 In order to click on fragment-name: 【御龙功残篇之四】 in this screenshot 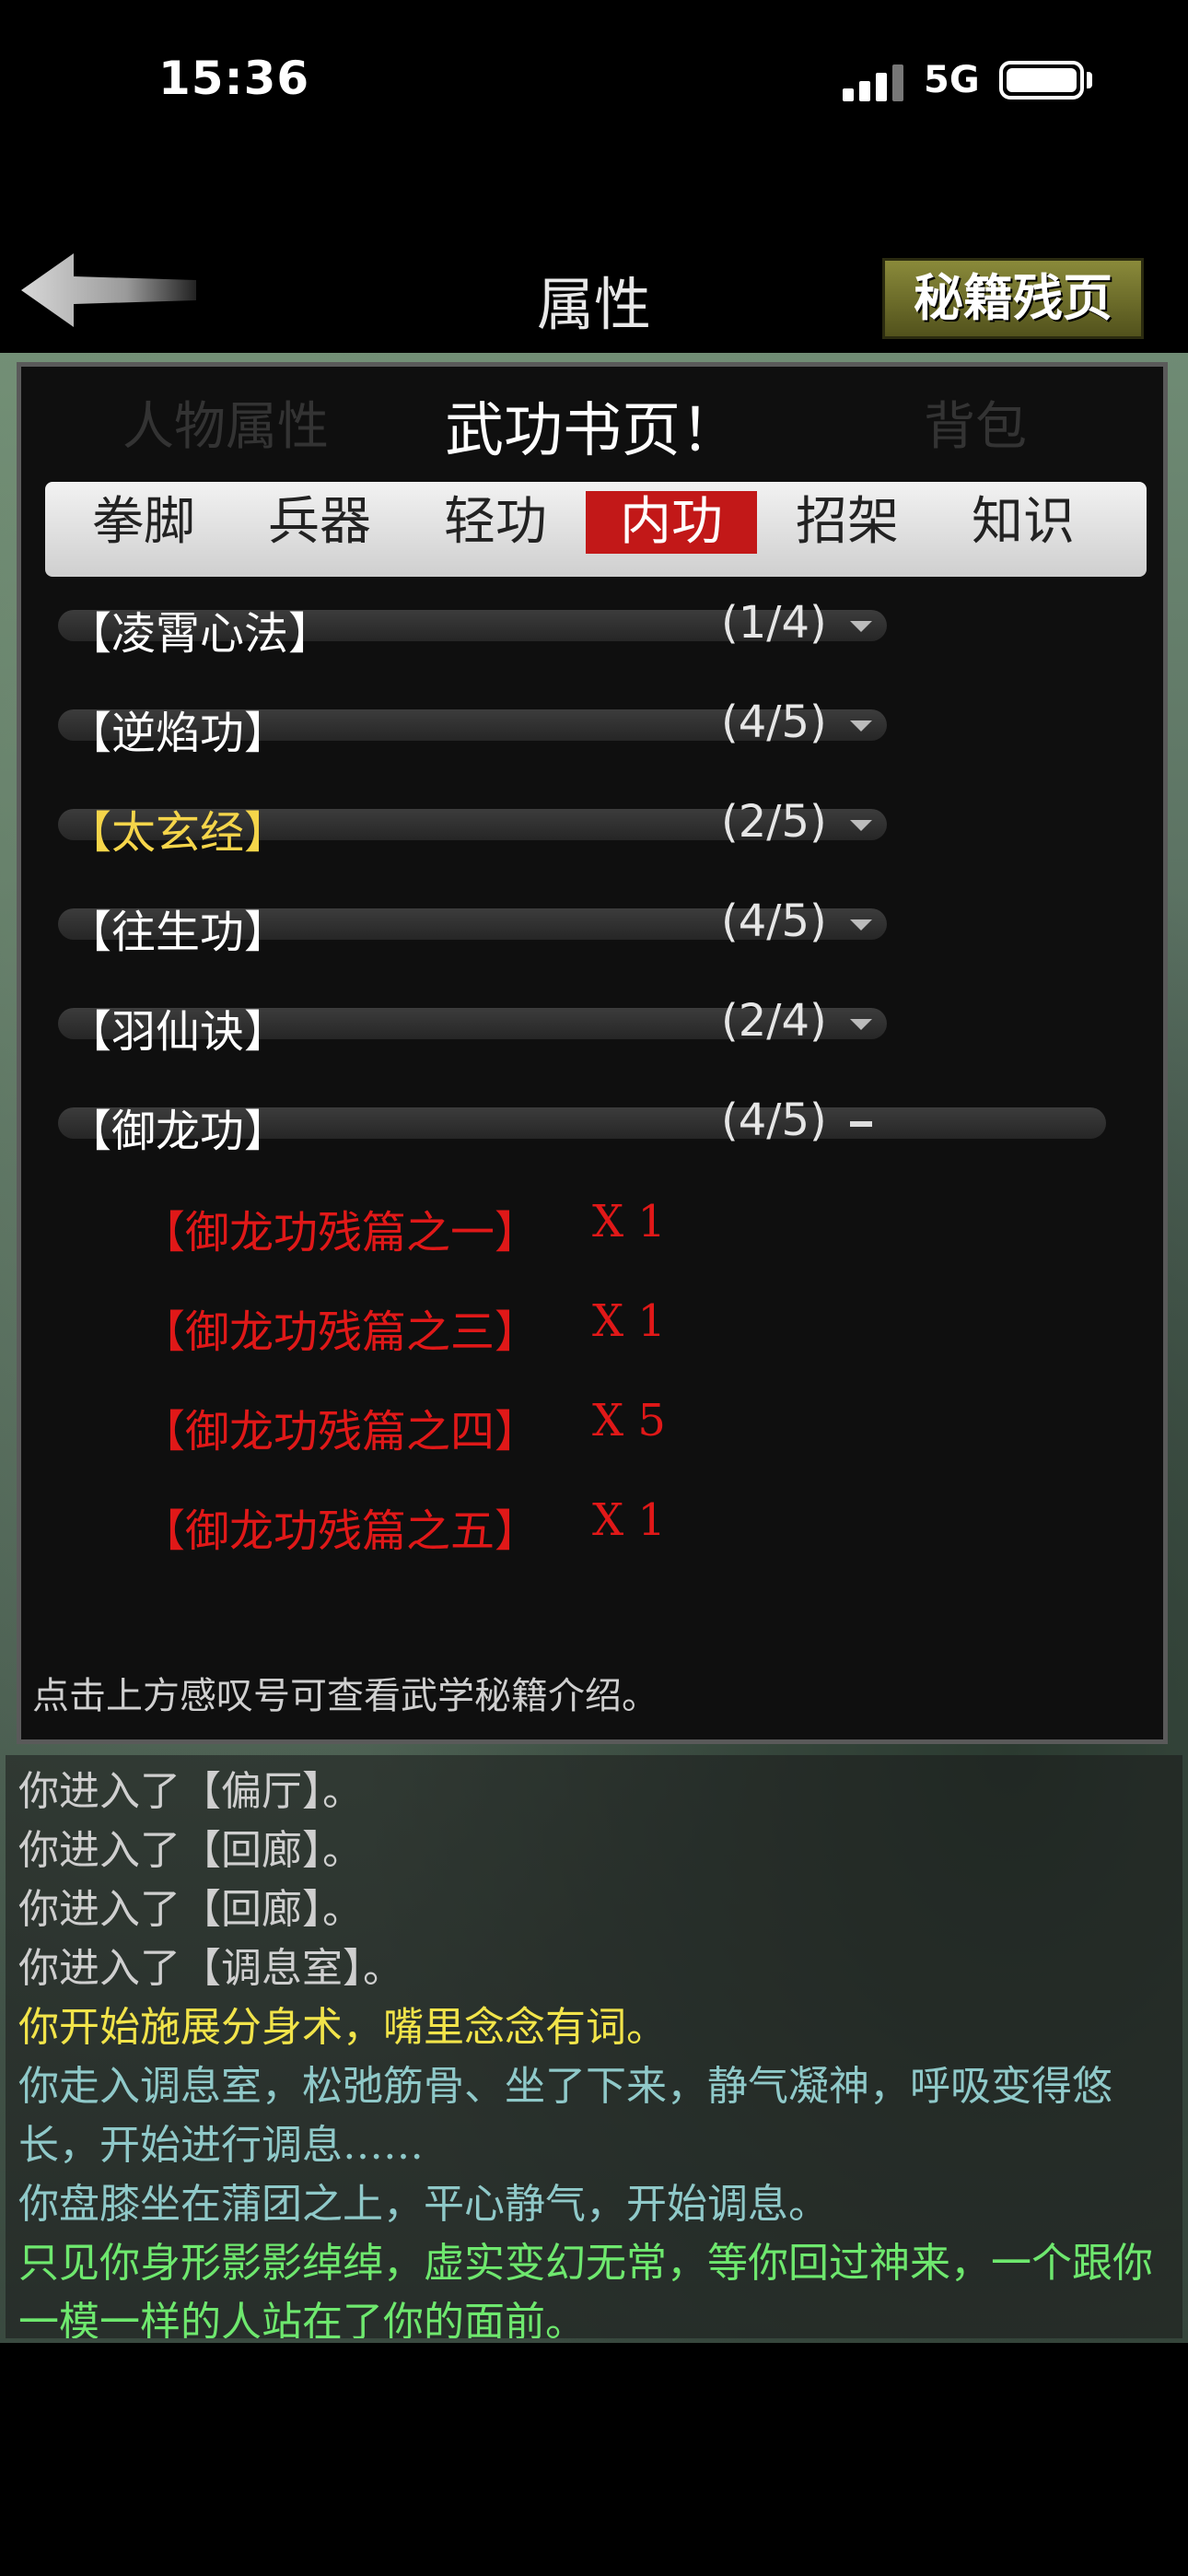, I will do `click(340, 1432)`.